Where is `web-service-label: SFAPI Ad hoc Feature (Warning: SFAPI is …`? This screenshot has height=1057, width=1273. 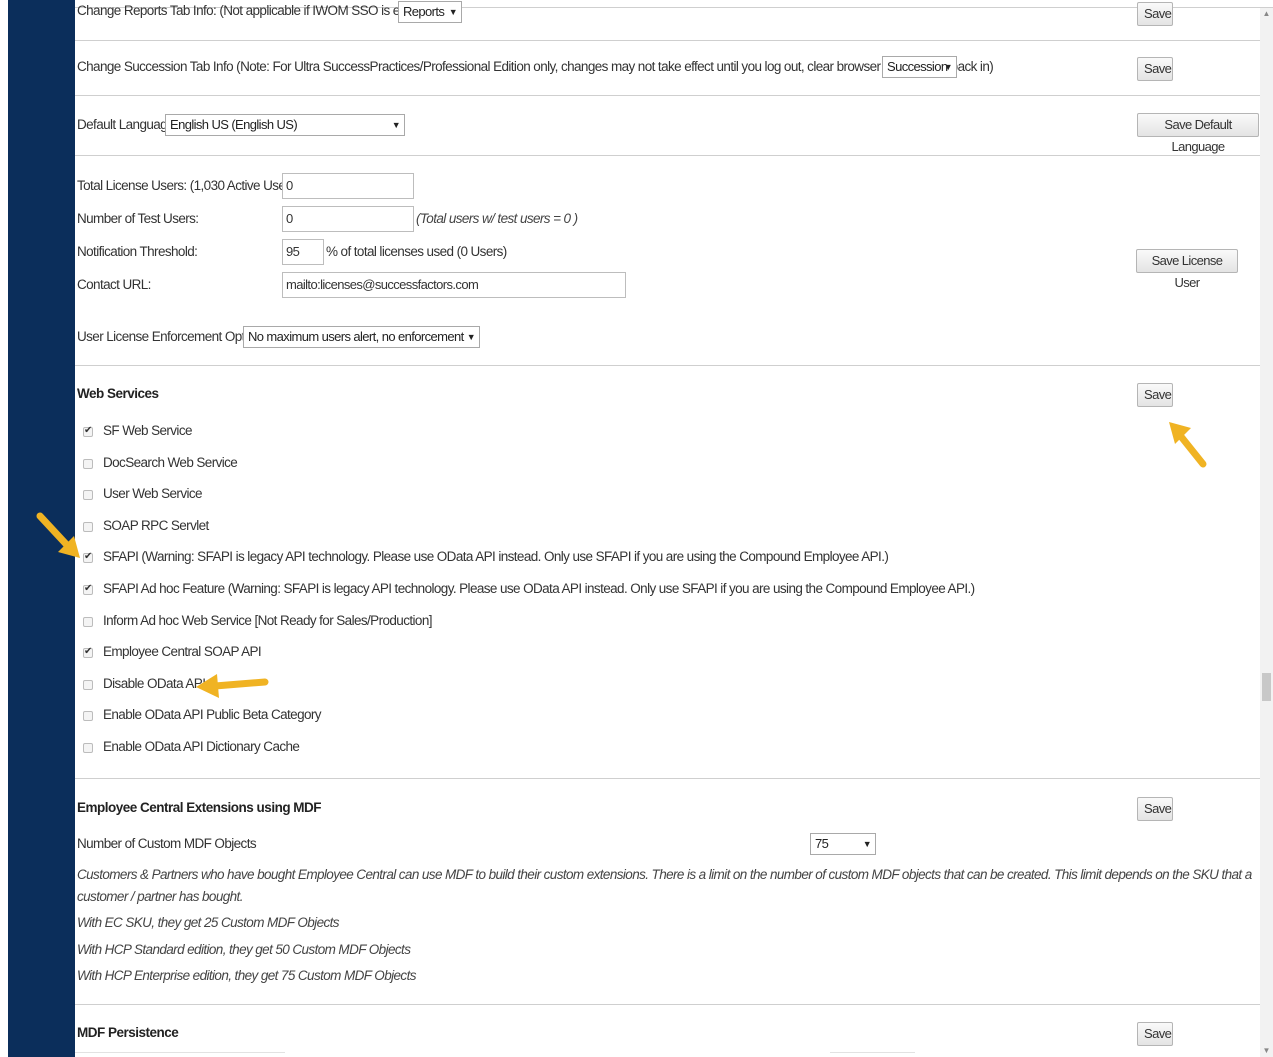
web-service-label: SFAPI Ad hoc Feature (Warning: SFAPI is … is located at coordinates (539, 588).